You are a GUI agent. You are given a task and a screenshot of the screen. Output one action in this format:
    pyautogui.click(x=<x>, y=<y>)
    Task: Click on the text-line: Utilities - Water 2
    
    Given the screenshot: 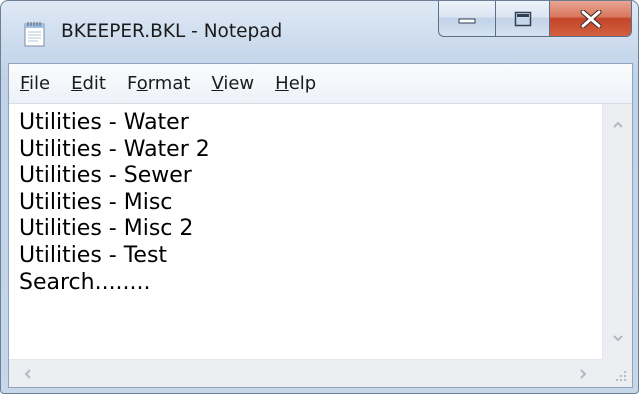 What is the action you would take?
    pyautogui.click(x=114, y=149)
    